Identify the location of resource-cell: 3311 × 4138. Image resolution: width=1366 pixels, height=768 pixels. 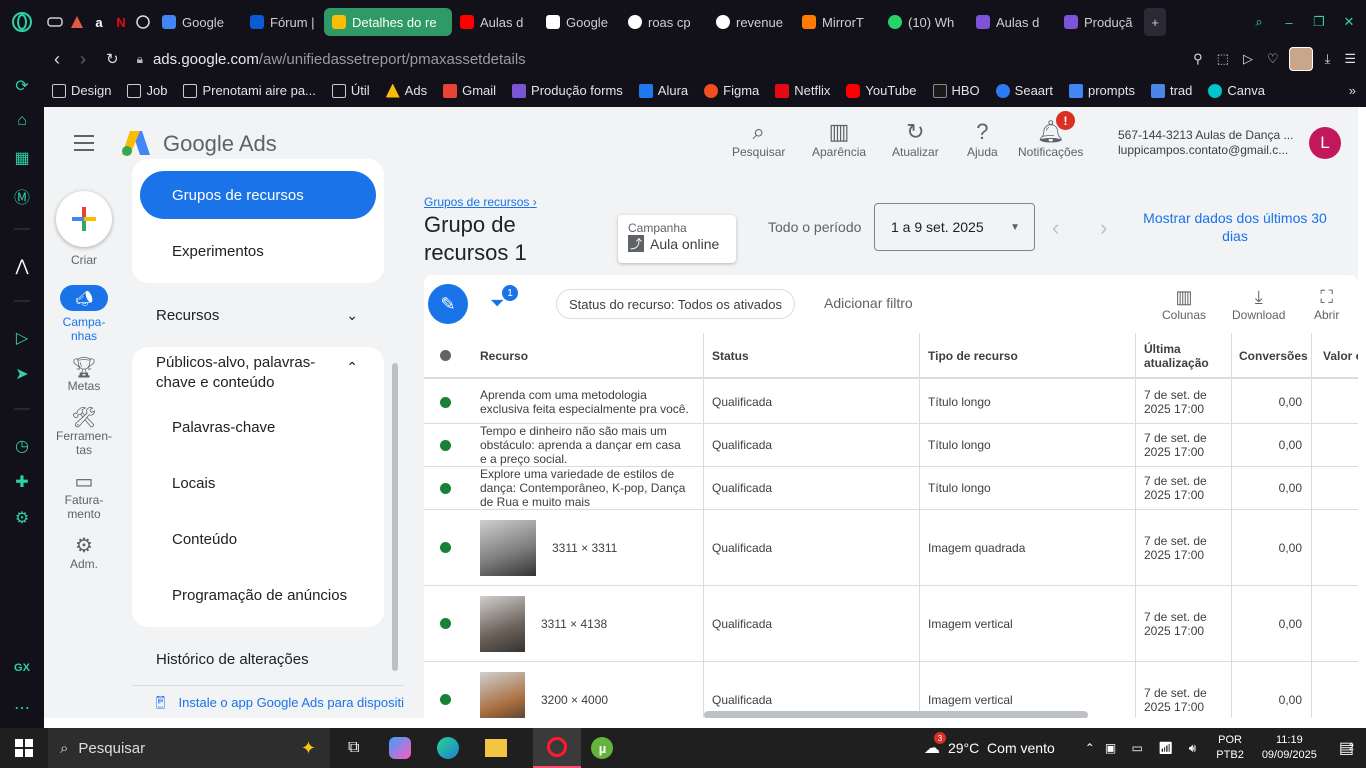
(543, 623).